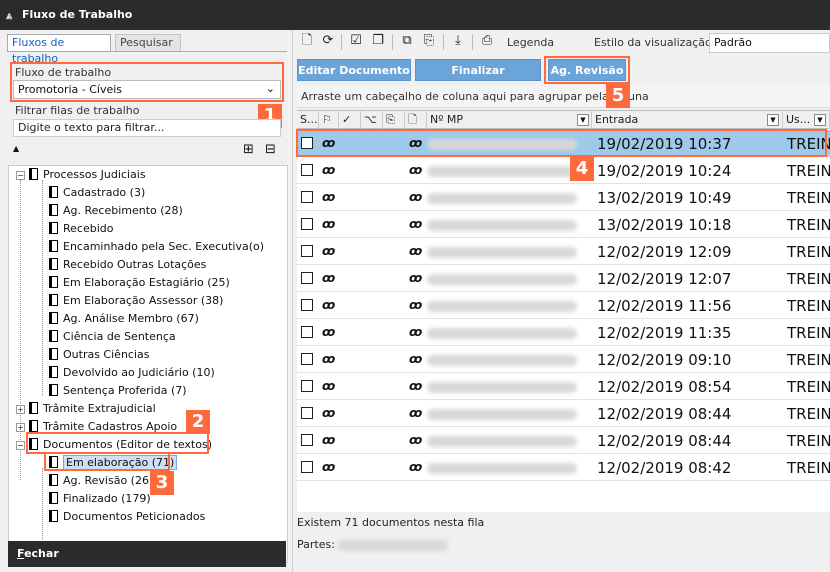  What do you see at coordinates (112, 337) in the screenshot?
I see `tree-node-ciencia-sentenca: Ciência de Sentença` at bounding box center [112, 337].